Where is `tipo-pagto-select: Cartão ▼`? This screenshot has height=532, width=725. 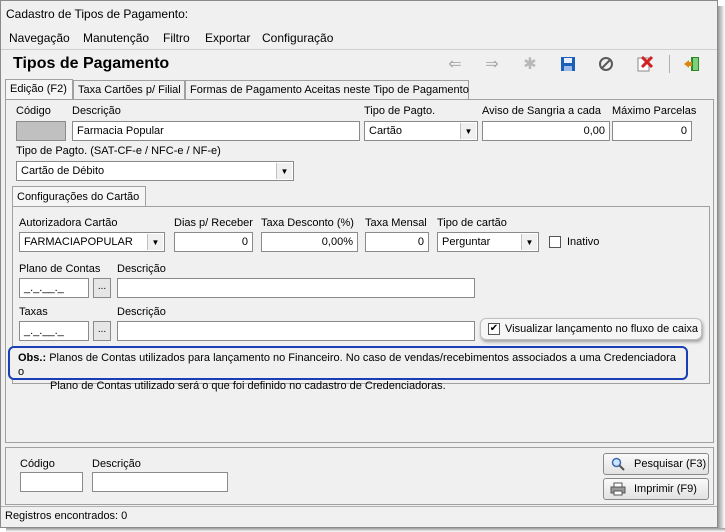 tipo-pagto-select: Cartão ▼ is located at coordinates (421, 131).